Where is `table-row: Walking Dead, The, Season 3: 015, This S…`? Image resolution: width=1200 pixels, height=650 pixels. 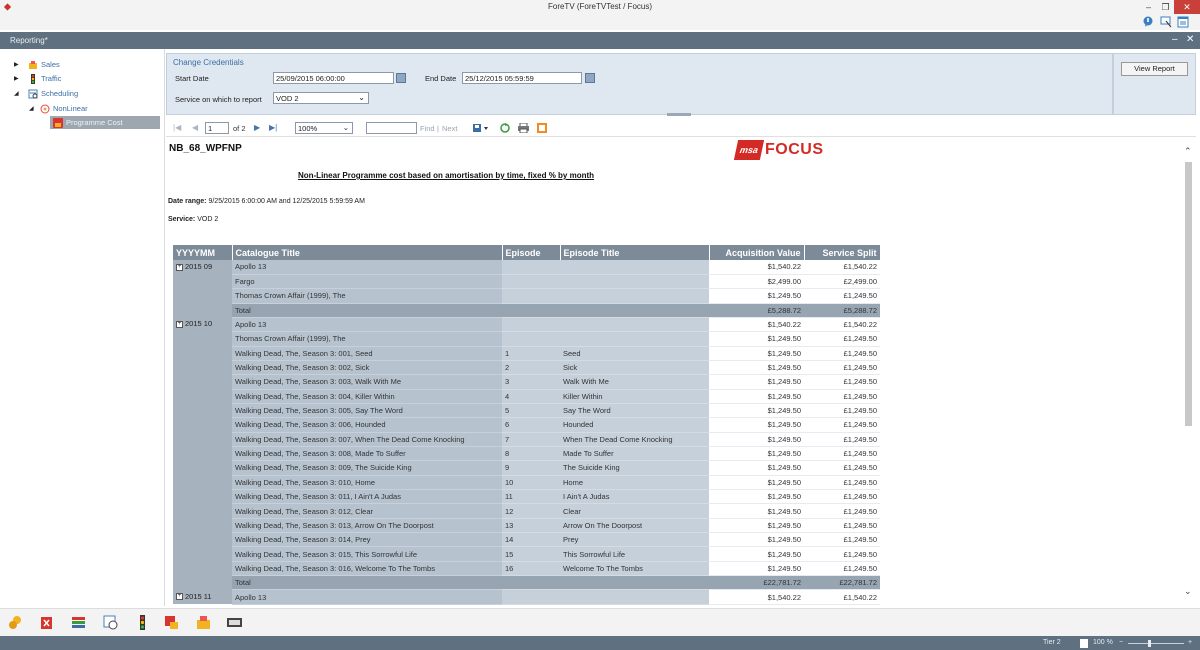 table-row: Walking Dead, The, Season 3: 015, This S… is located at coordinates (526, 554).